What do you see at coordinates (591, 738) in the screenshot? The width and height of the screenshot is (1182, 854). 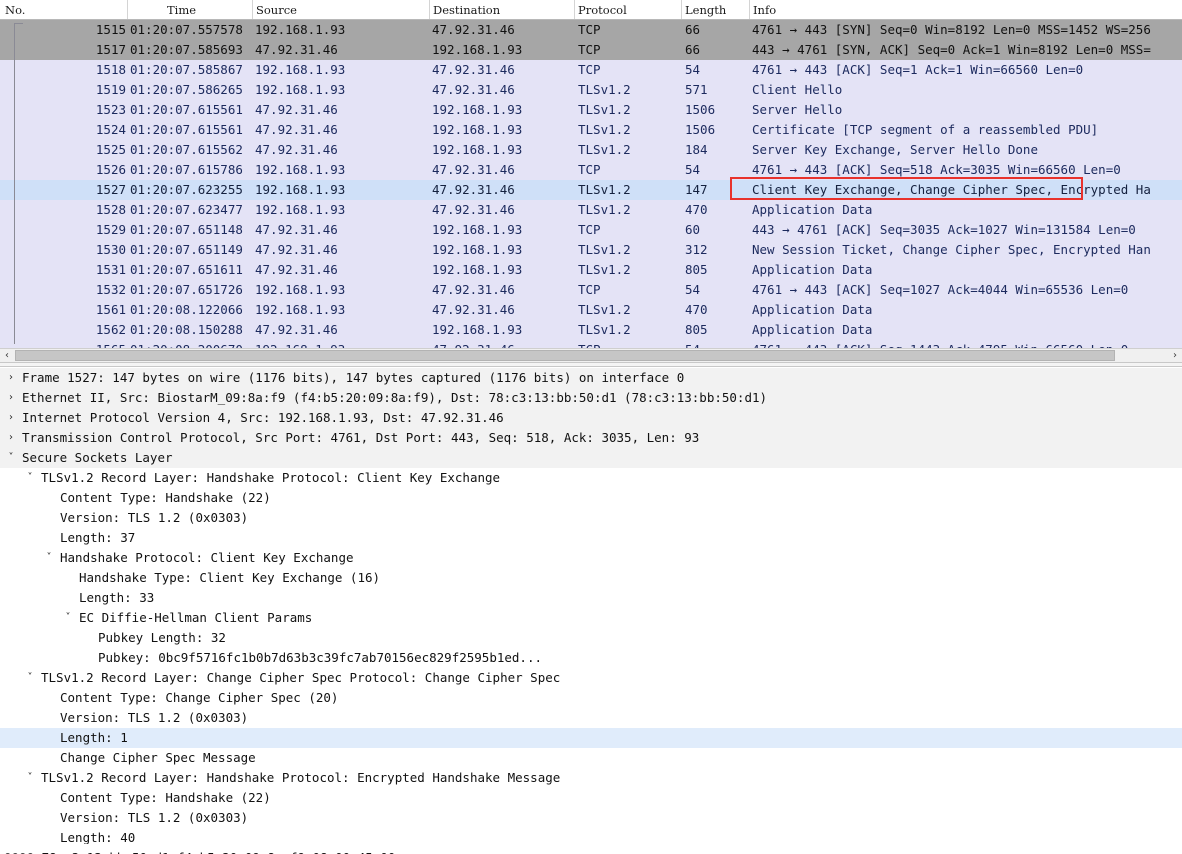 I see `detail-tree-item: Length: 1` at bounding box center [591, 738].